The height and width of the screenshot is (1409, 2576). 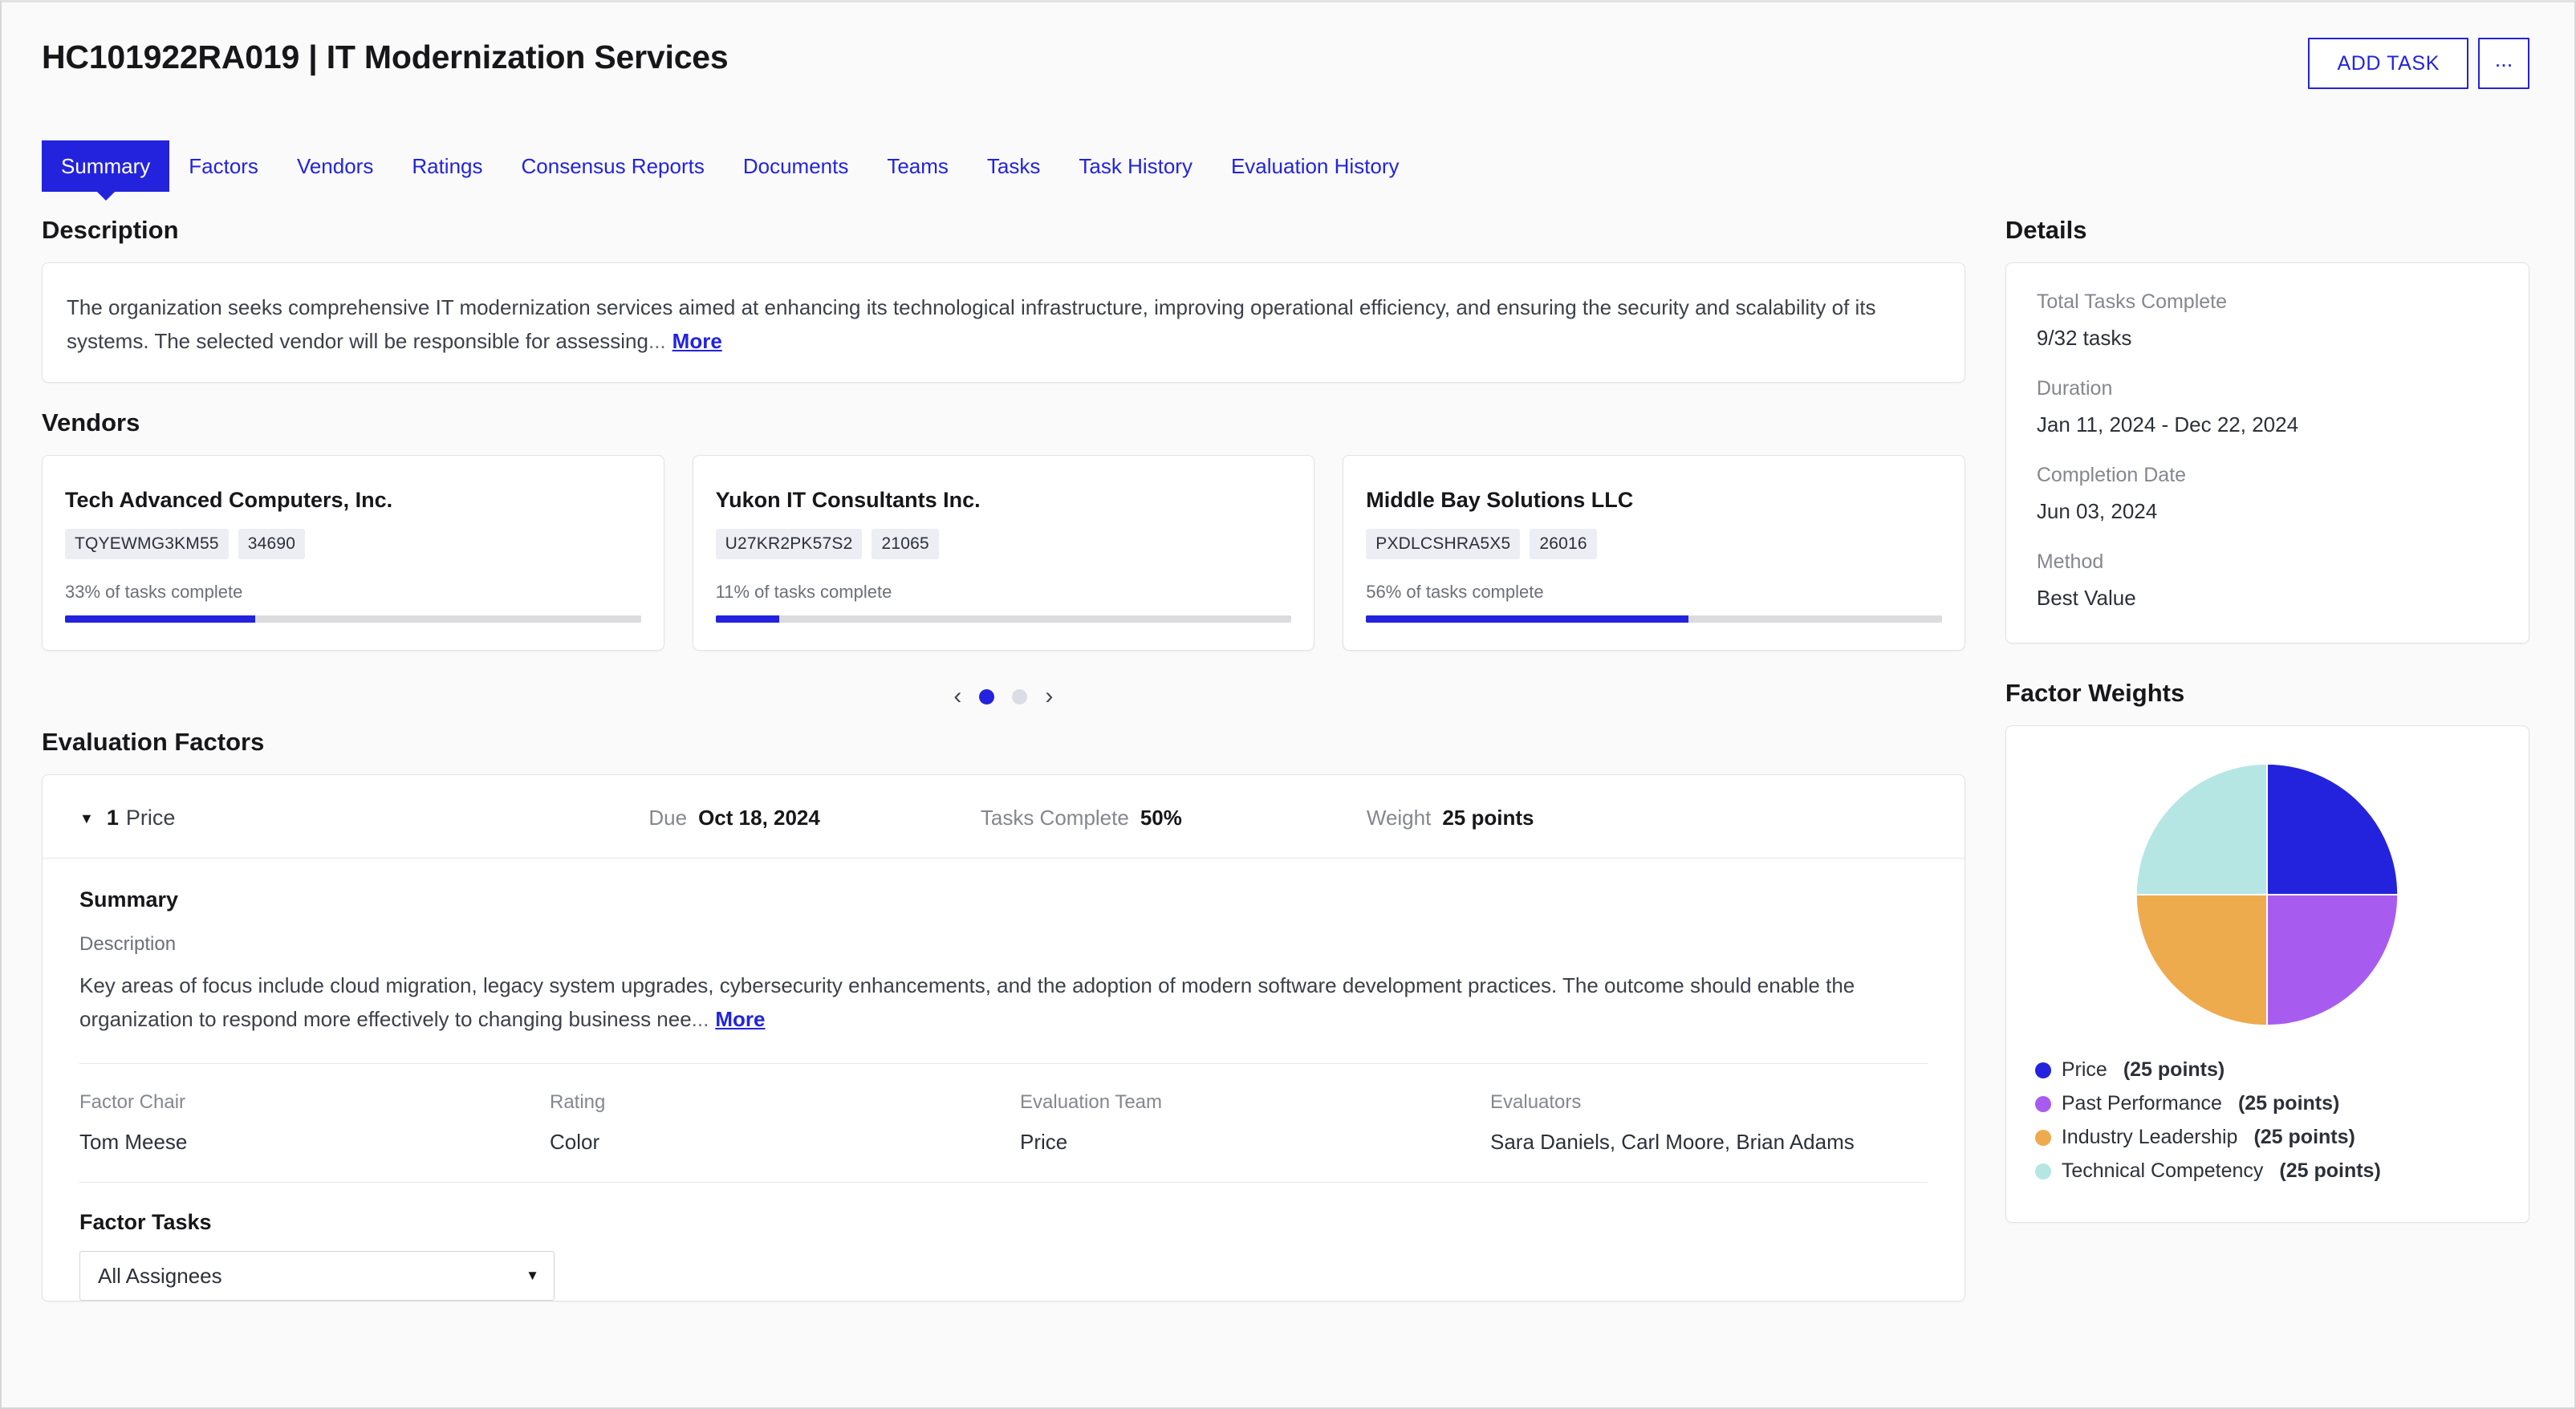 What do you see at coordinates (2332, 960) in the screenshot?
I see `pie-slice-past-performance` at bounding box center [2332, 960].